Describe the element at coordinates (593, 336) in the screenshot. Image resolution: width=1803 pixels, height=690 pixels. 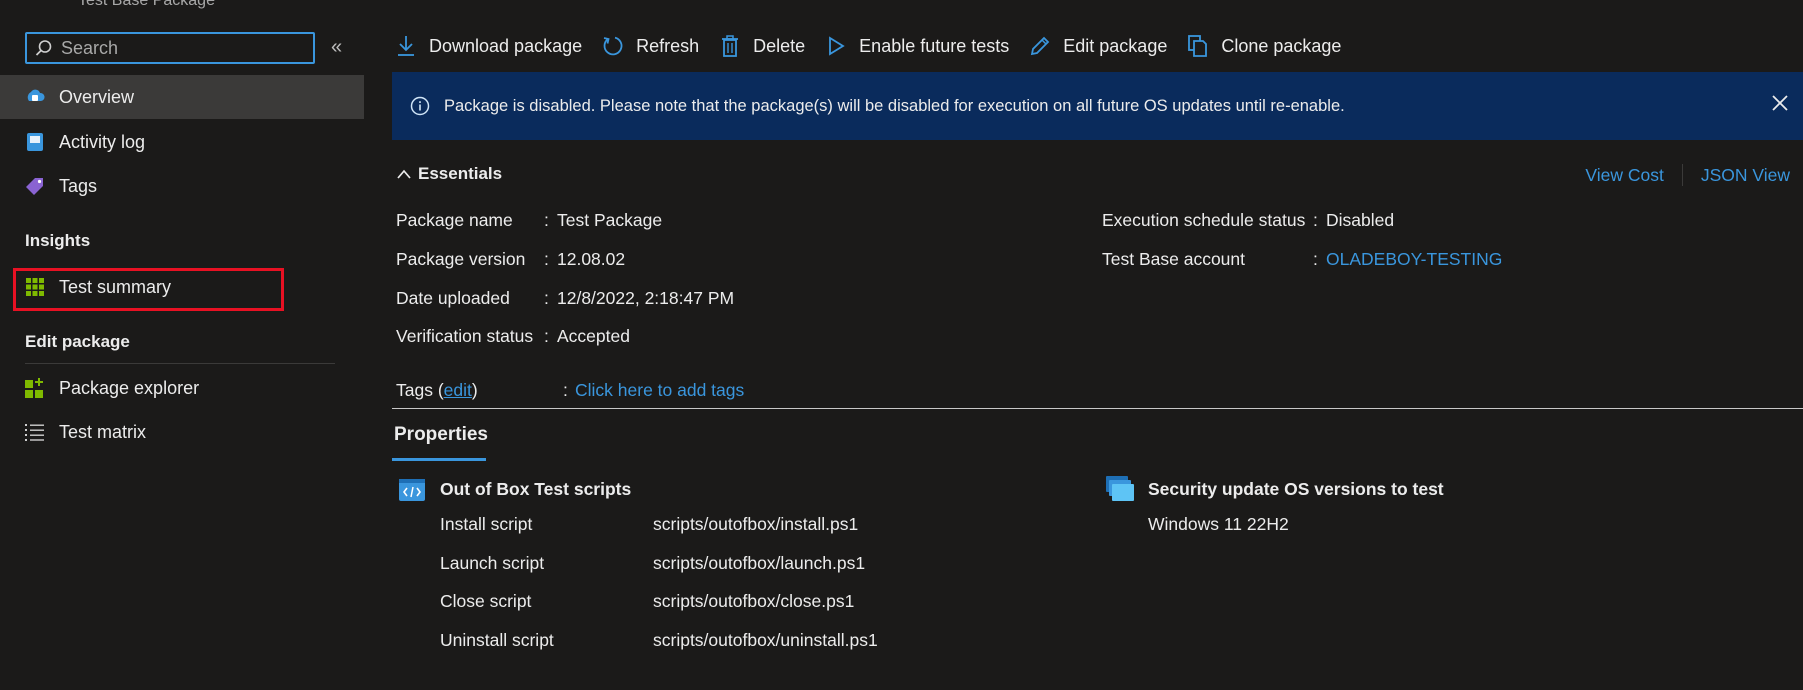
I see `verification-status-value: Accepted` at that location.